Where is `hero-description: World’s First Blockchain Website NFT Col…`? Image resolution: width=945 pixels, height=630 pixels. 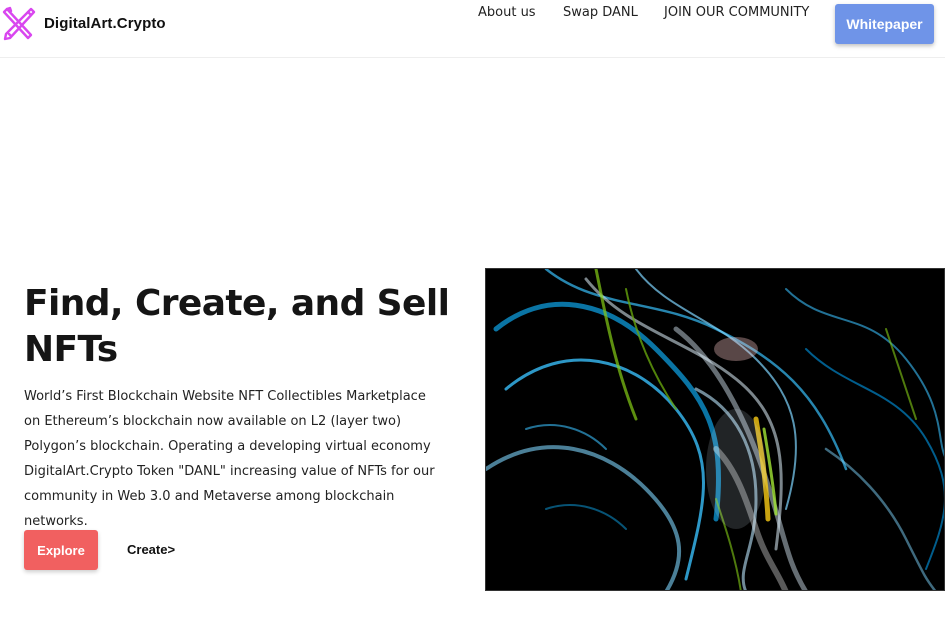
hero-description: World’s First Blockchain Website NFT Col… is located at coordinates (229, 459).